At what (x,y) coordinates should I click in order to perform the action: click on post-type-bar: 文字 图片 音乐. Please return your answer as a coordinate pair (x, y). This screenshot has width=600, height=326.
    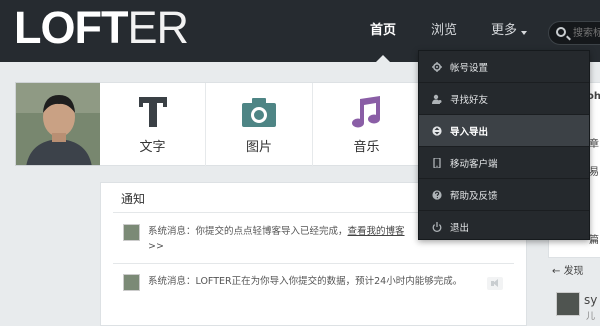
    Looking at the image, I should click on (260, 124).